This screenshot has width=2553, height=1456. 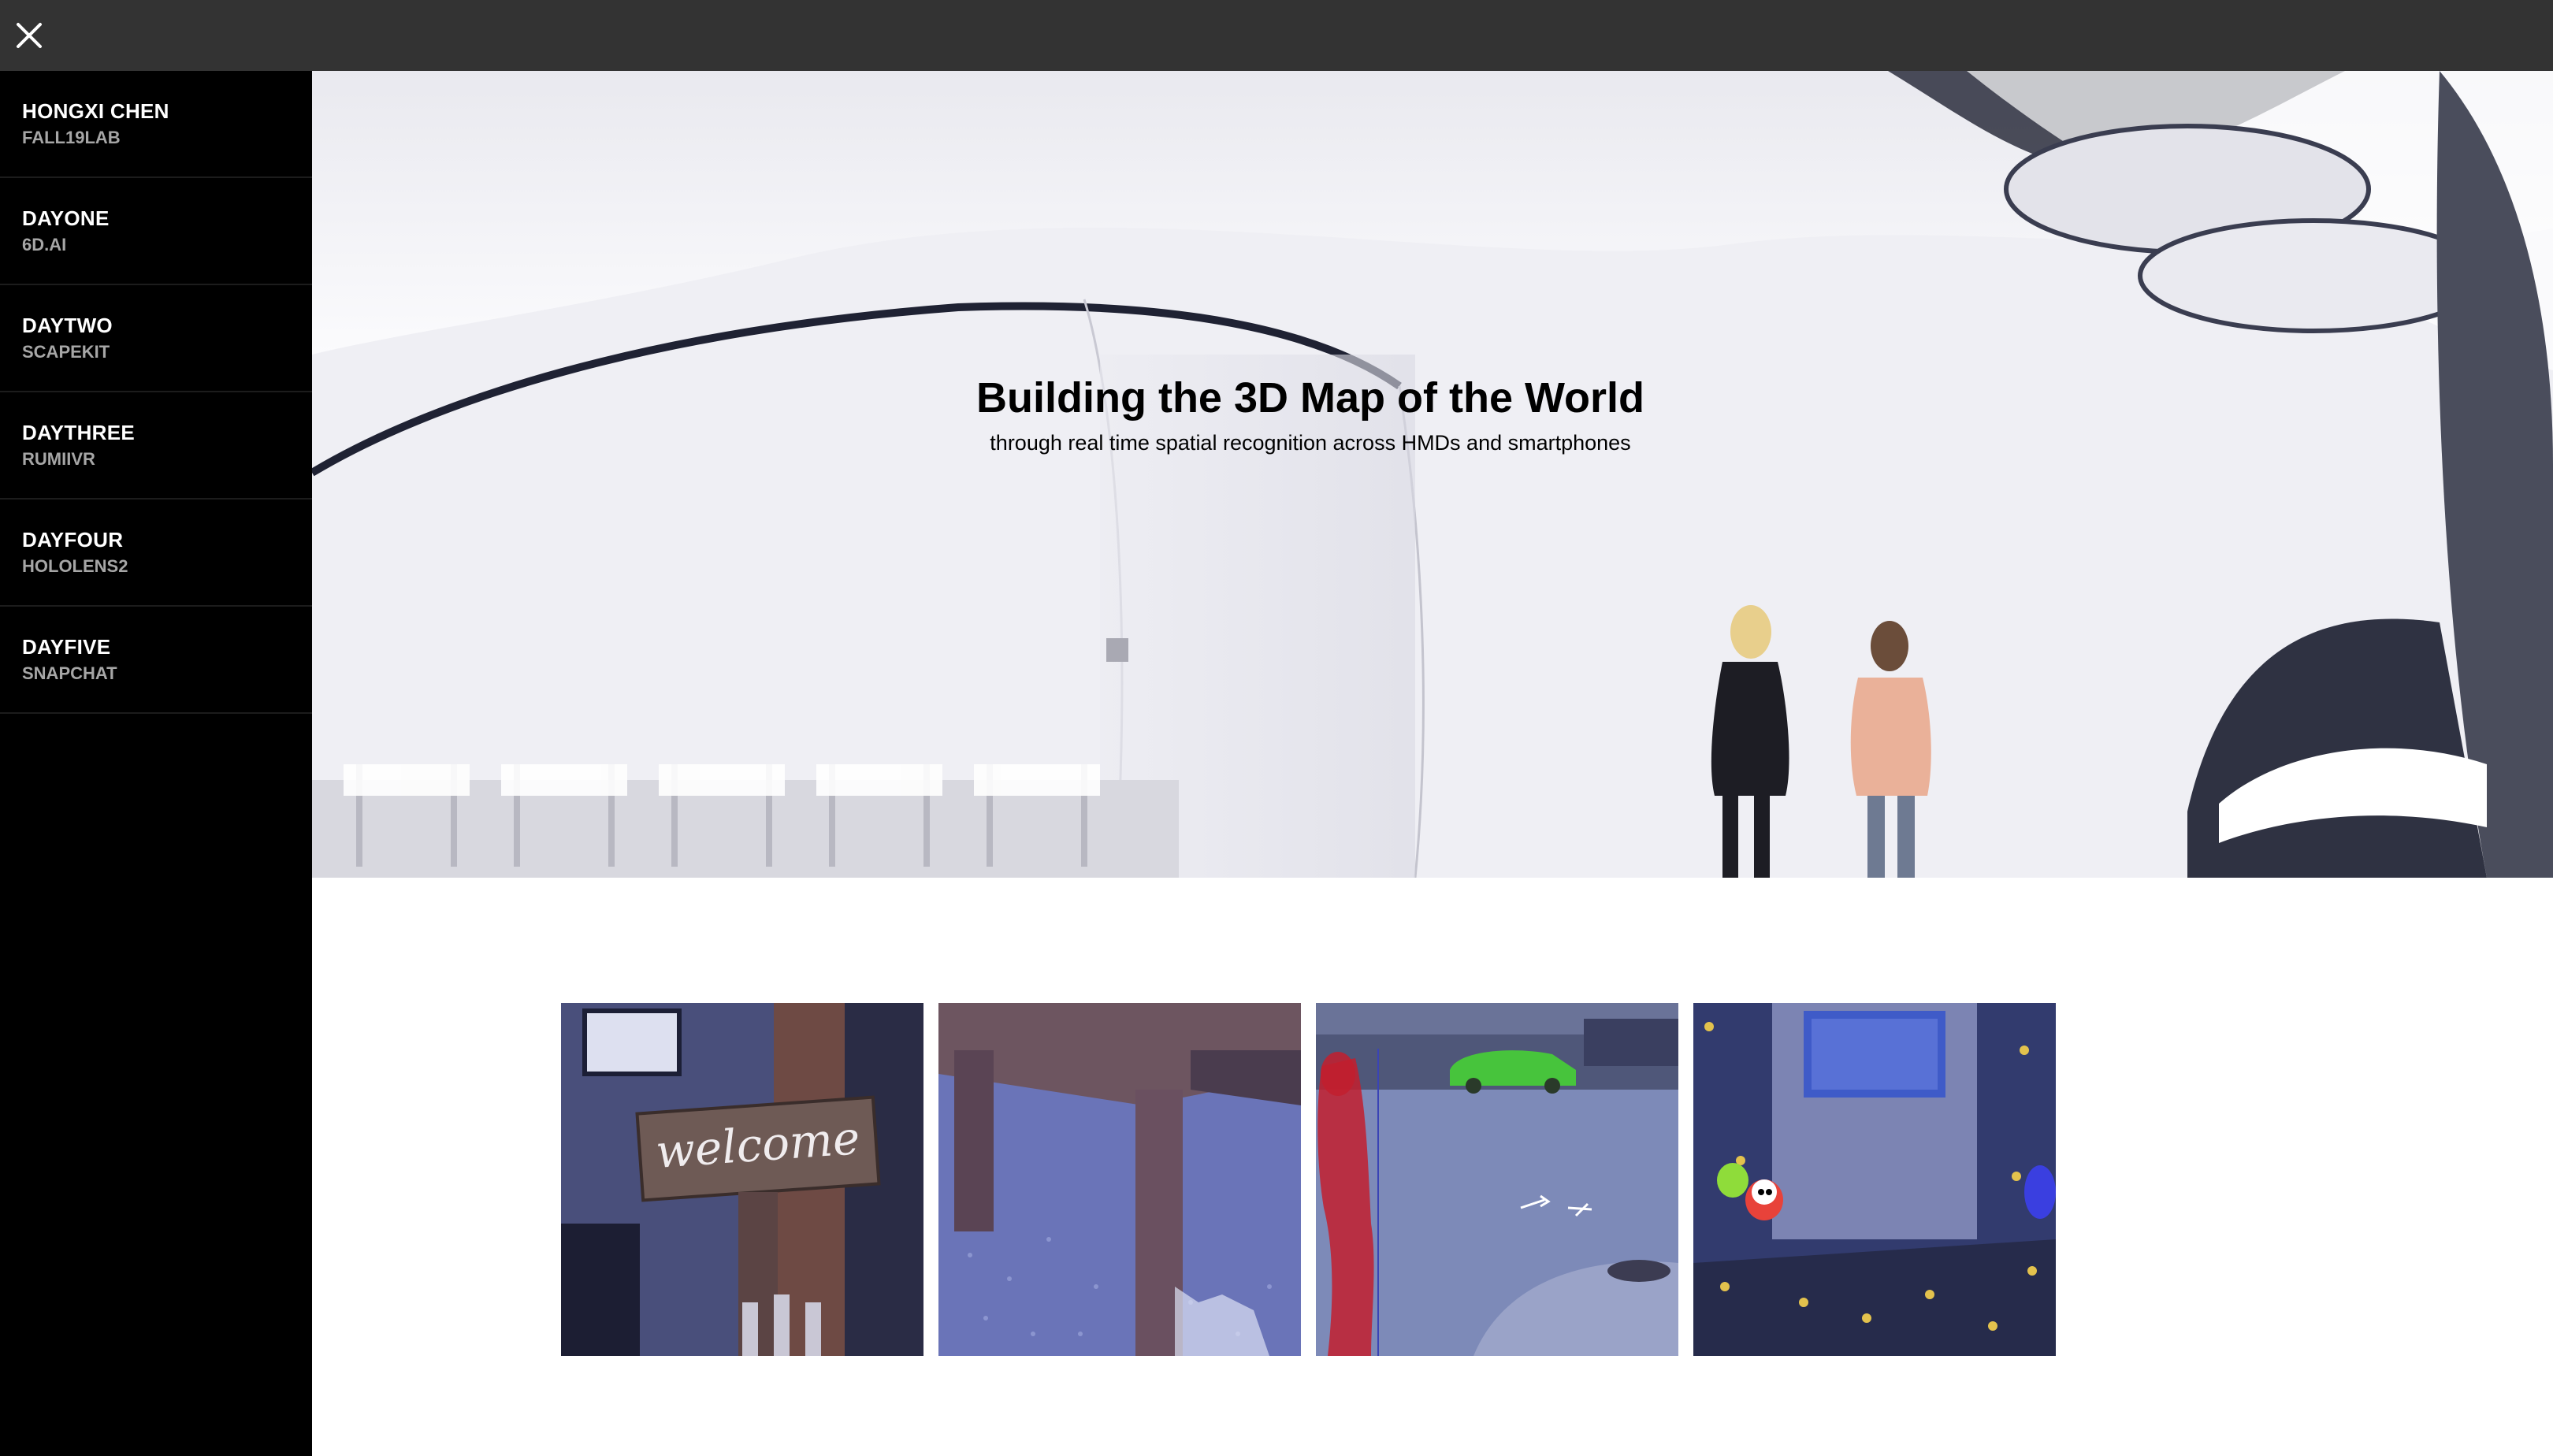 What do you see at coordinates (1308, 1179) in the screenshot?
I see `gallery: welcome` at bounding box center [1308, 1179].